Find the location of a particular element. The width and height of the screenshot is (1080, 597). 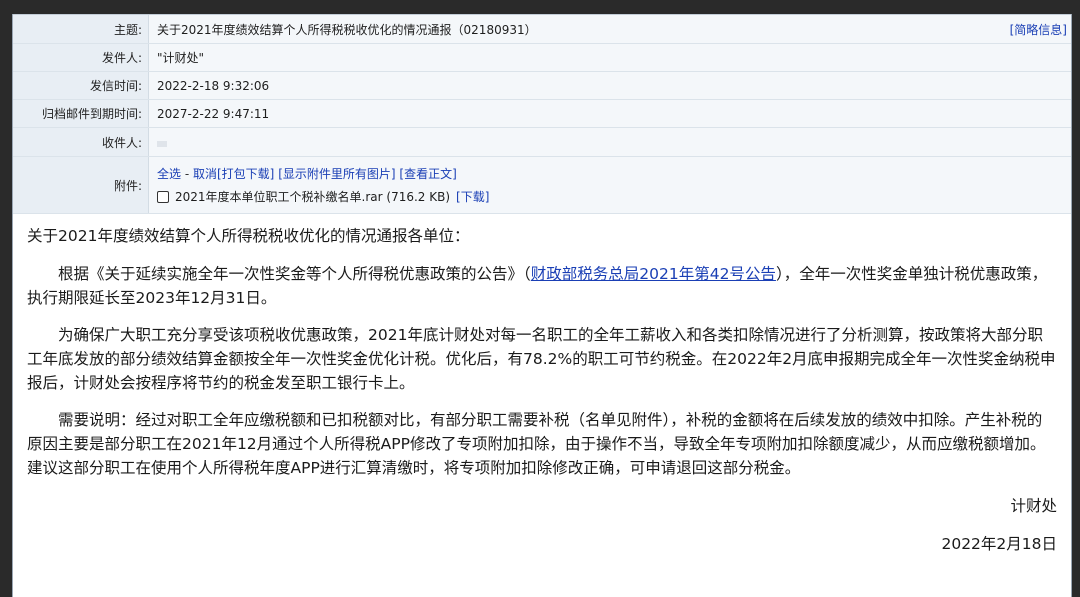

policy-link: 财政部税务总局2021年第42号公告 is located at coordinates (653, 274).